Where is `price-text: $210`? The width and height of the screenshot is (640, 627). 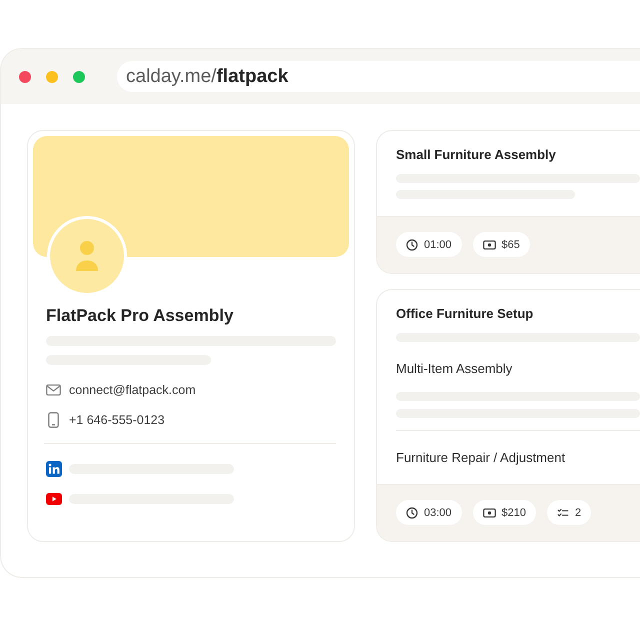
price-text: $210 is located at coordinates (514, 512).